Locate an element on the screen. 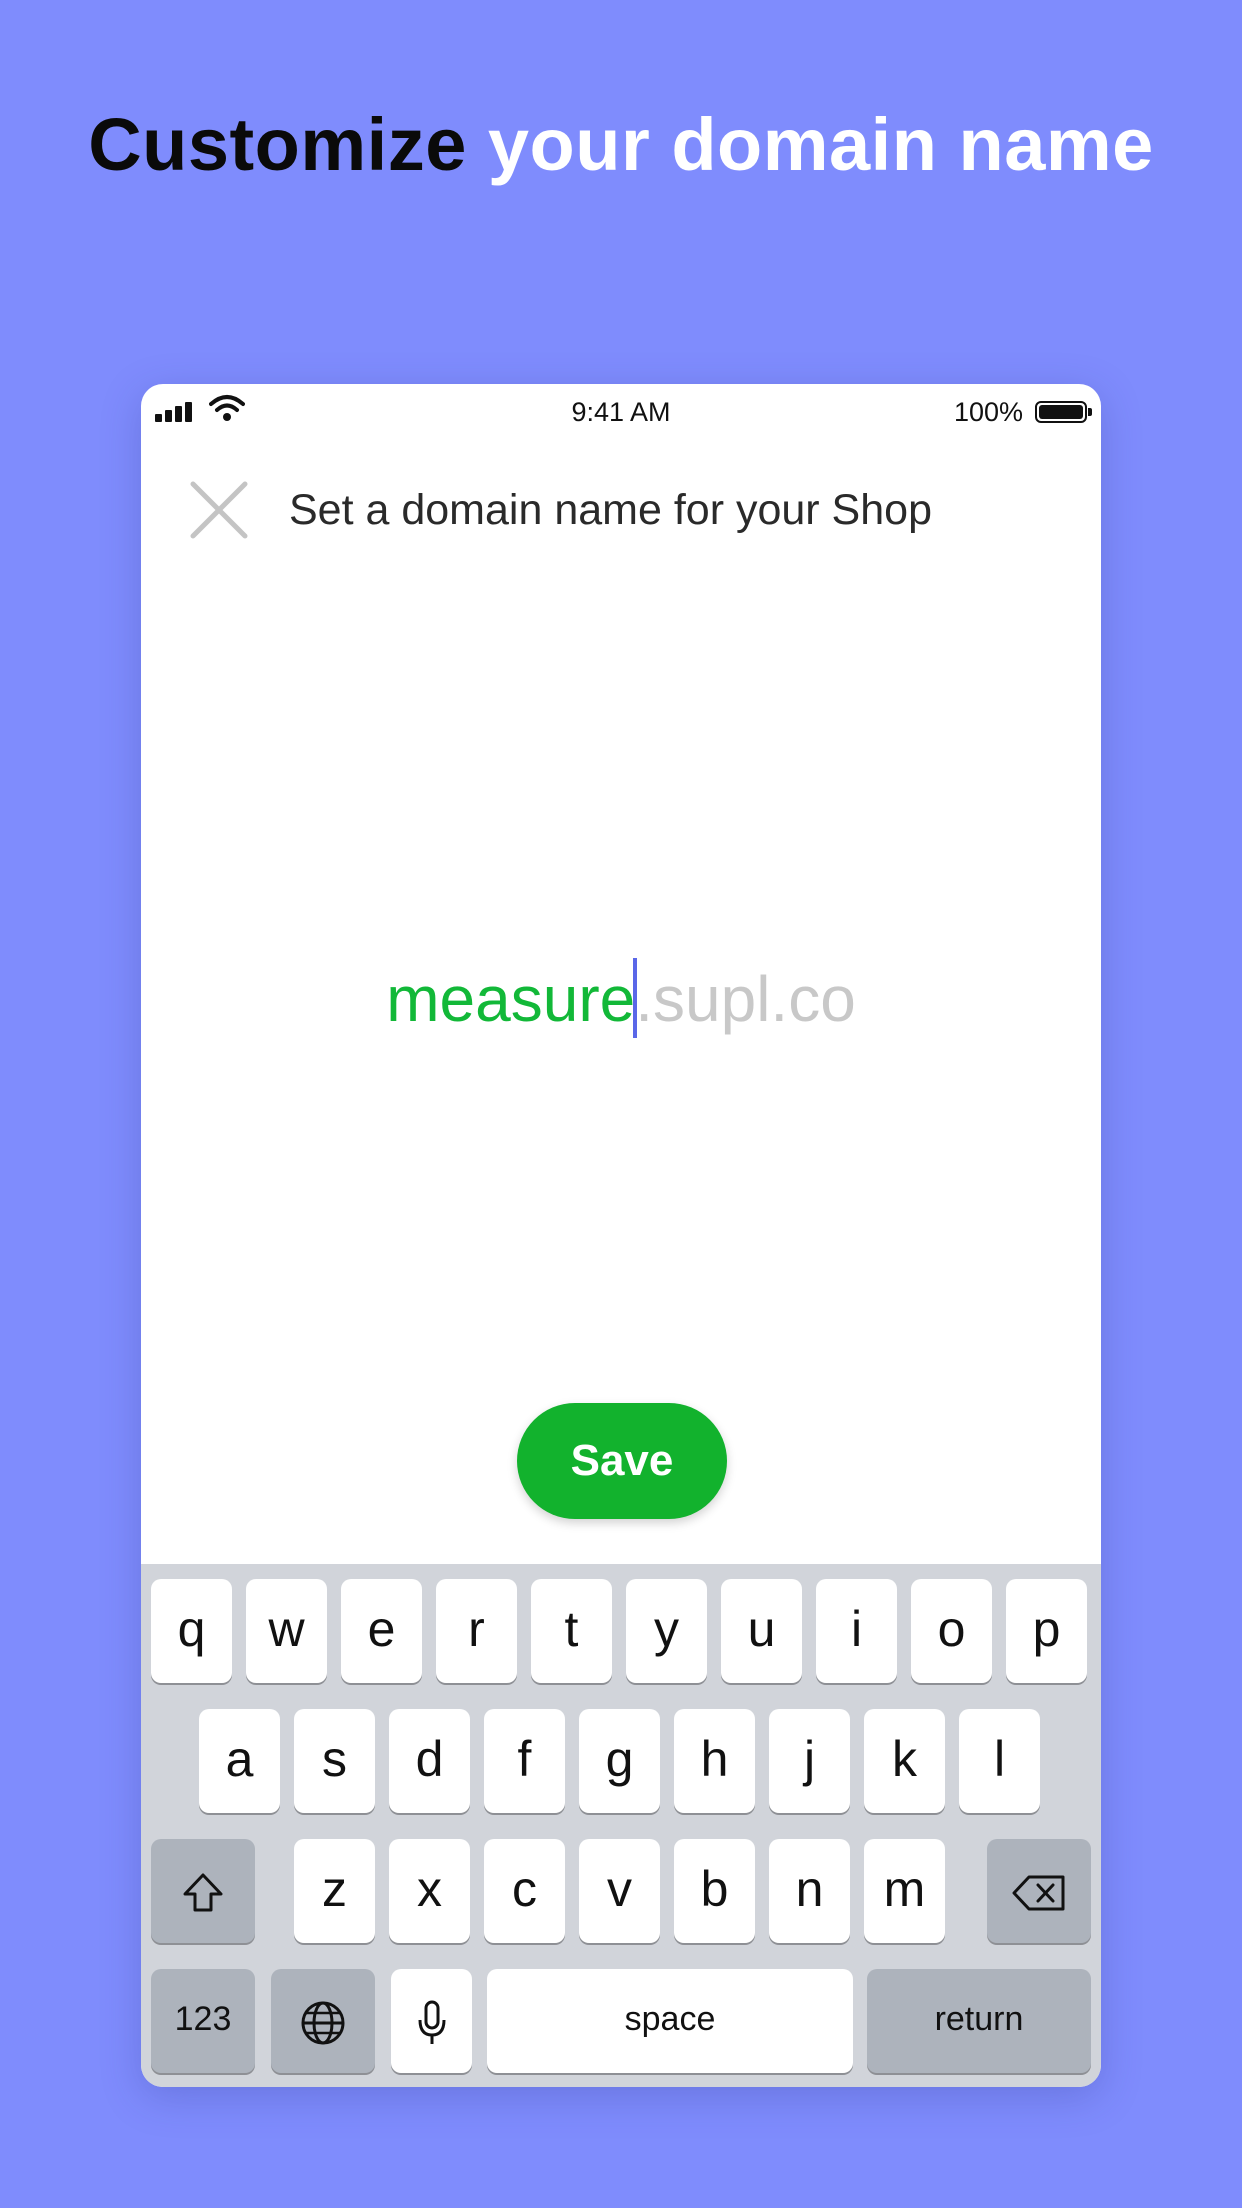 The height and width of the screenshot is (2208, 1242). domain-suffix: .supl.co is located at coordinates (745, 999).